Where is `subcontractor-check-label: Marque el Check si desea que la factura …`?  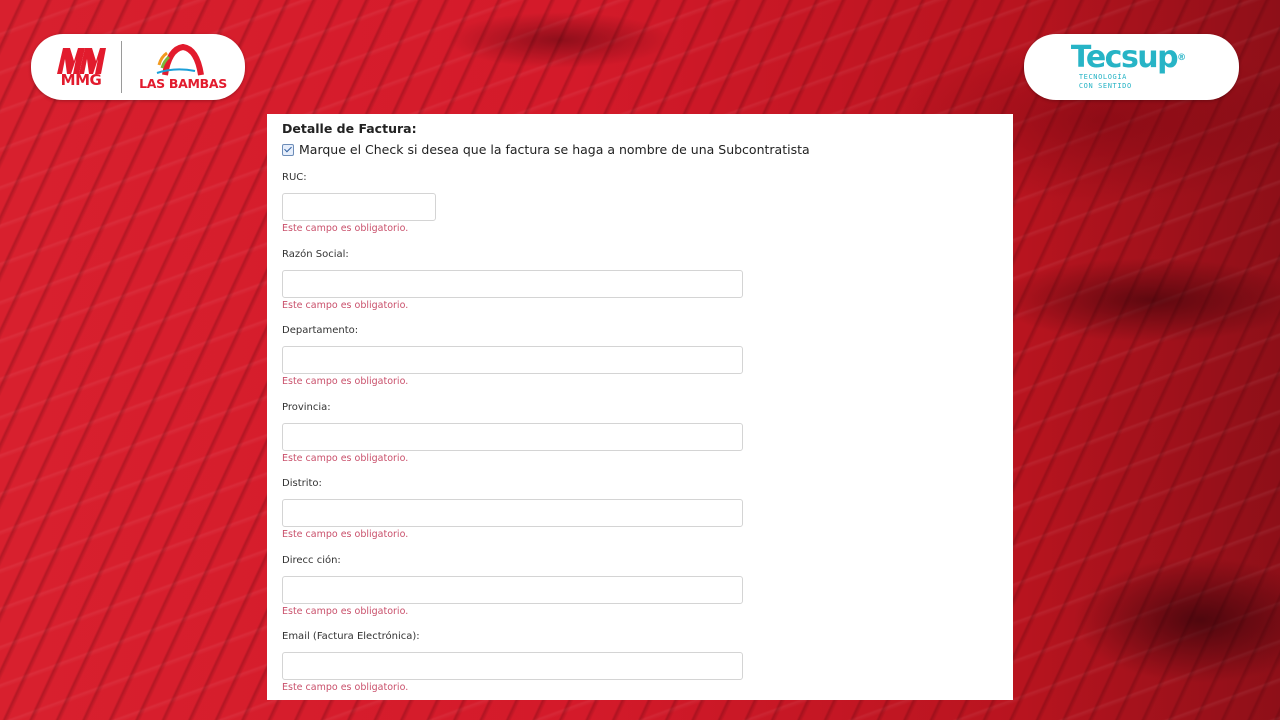
subcontractor-check-label: Marque el Check si desea que la factura … is located at coordinates (554, 149).